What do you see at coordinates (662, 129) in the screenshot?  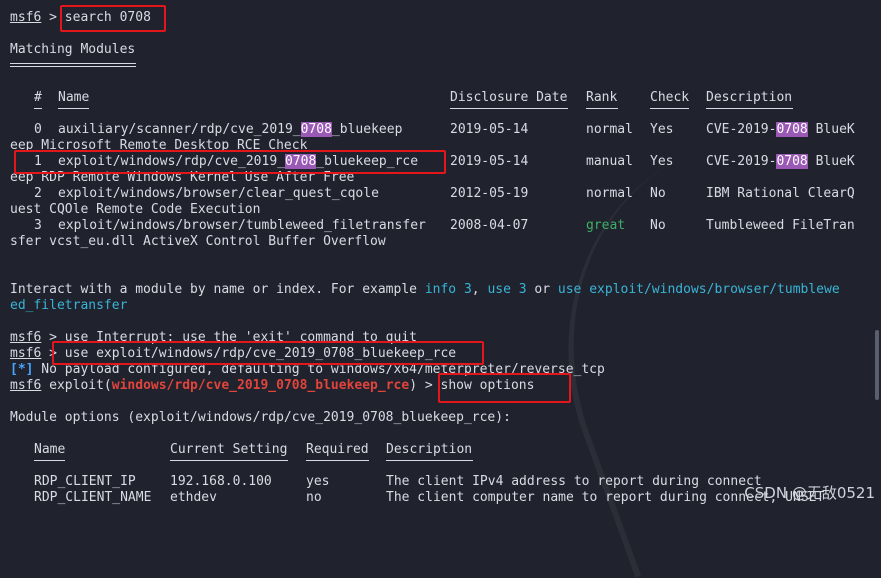 I see `row-0-check: Yes` at bounding box center [662, 129].